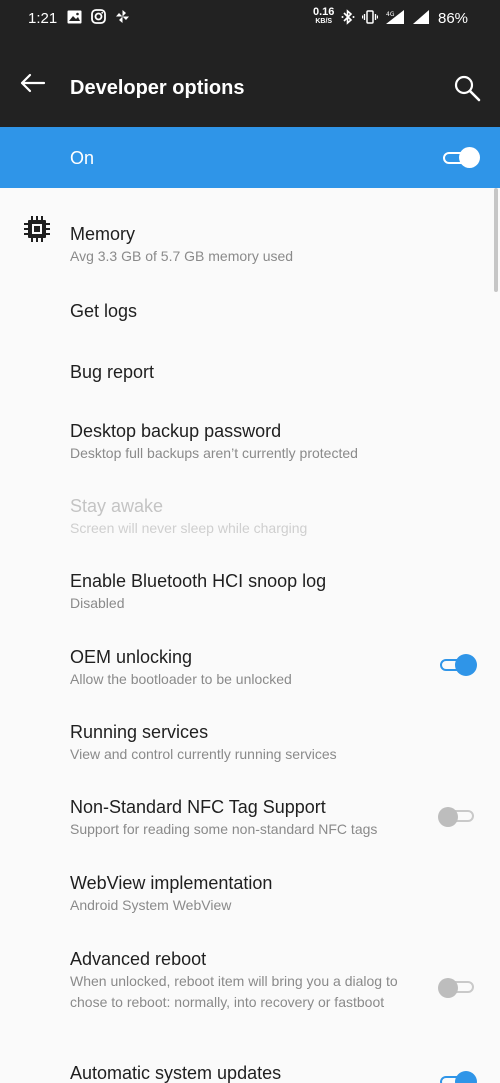 Image resolution: width=500 pixels, height=1083 pixels. I want to click on instagram-icon, so click(98, 16).